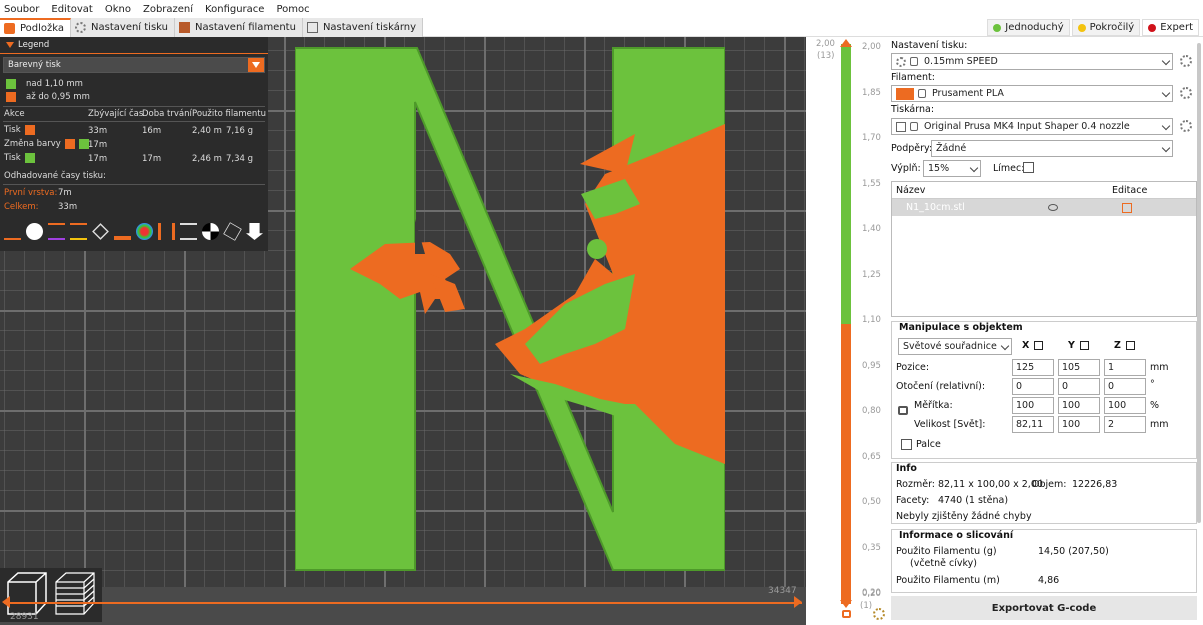 The width and height of the screenshot is (1203, 625). I want to click on brim-checkbox, so click(1028, 167).